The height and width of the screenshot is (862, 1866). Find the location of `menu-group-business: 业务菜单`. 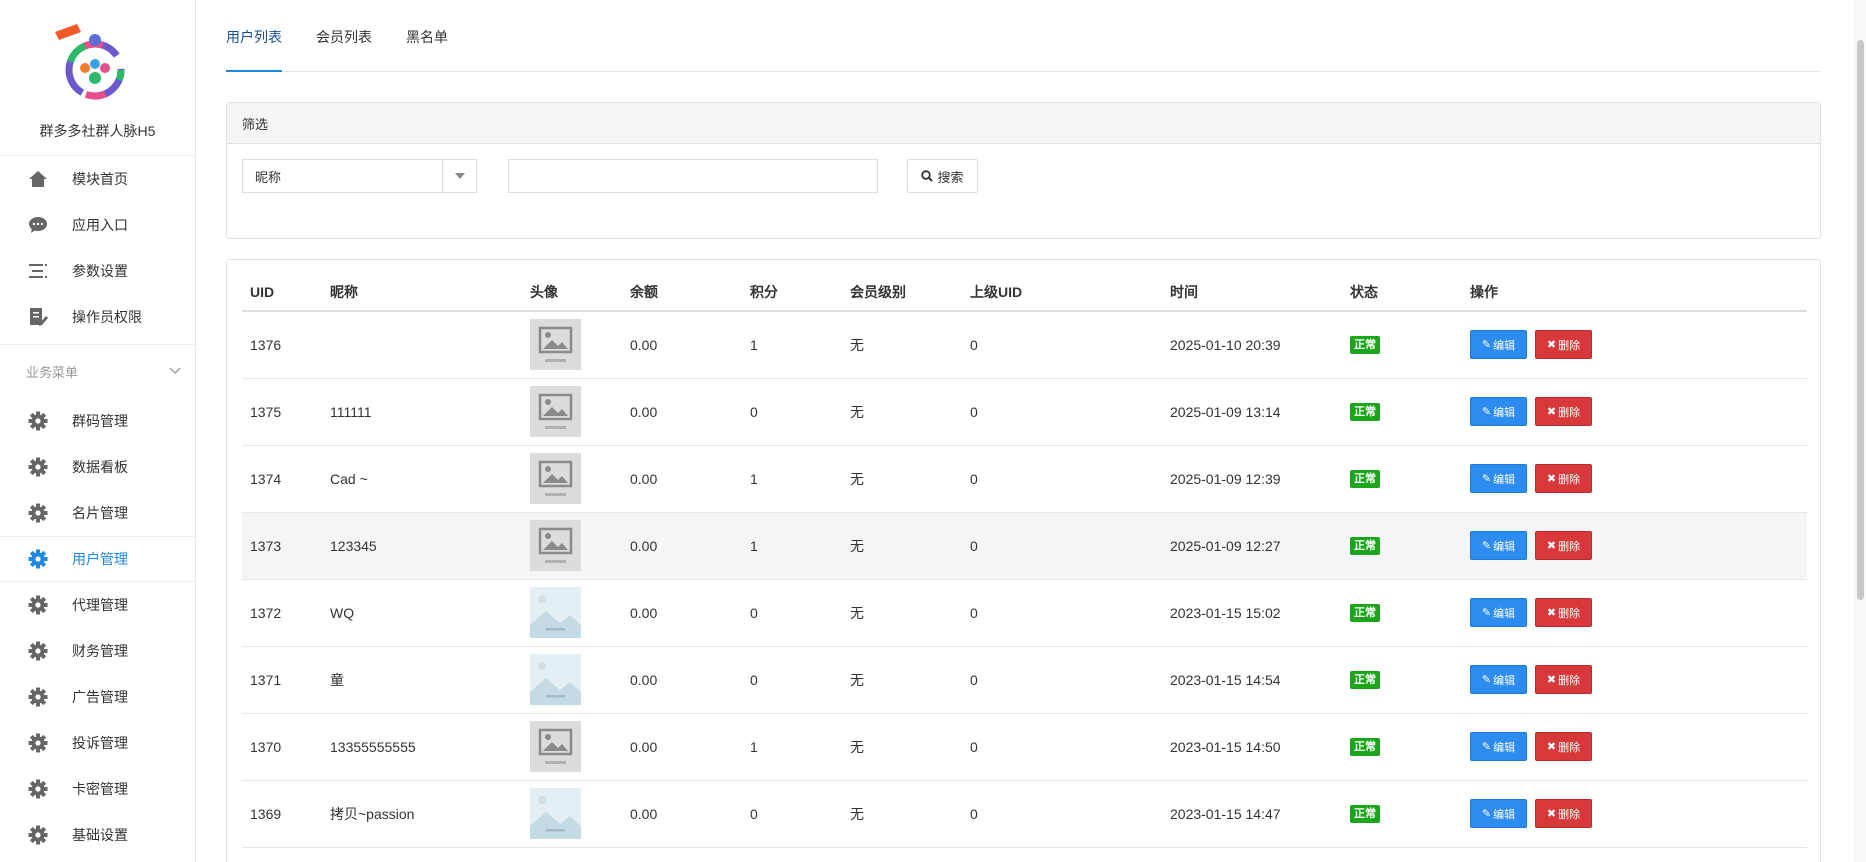

menu-group-business: 业务菜单 is located at coordinates (97, 371).